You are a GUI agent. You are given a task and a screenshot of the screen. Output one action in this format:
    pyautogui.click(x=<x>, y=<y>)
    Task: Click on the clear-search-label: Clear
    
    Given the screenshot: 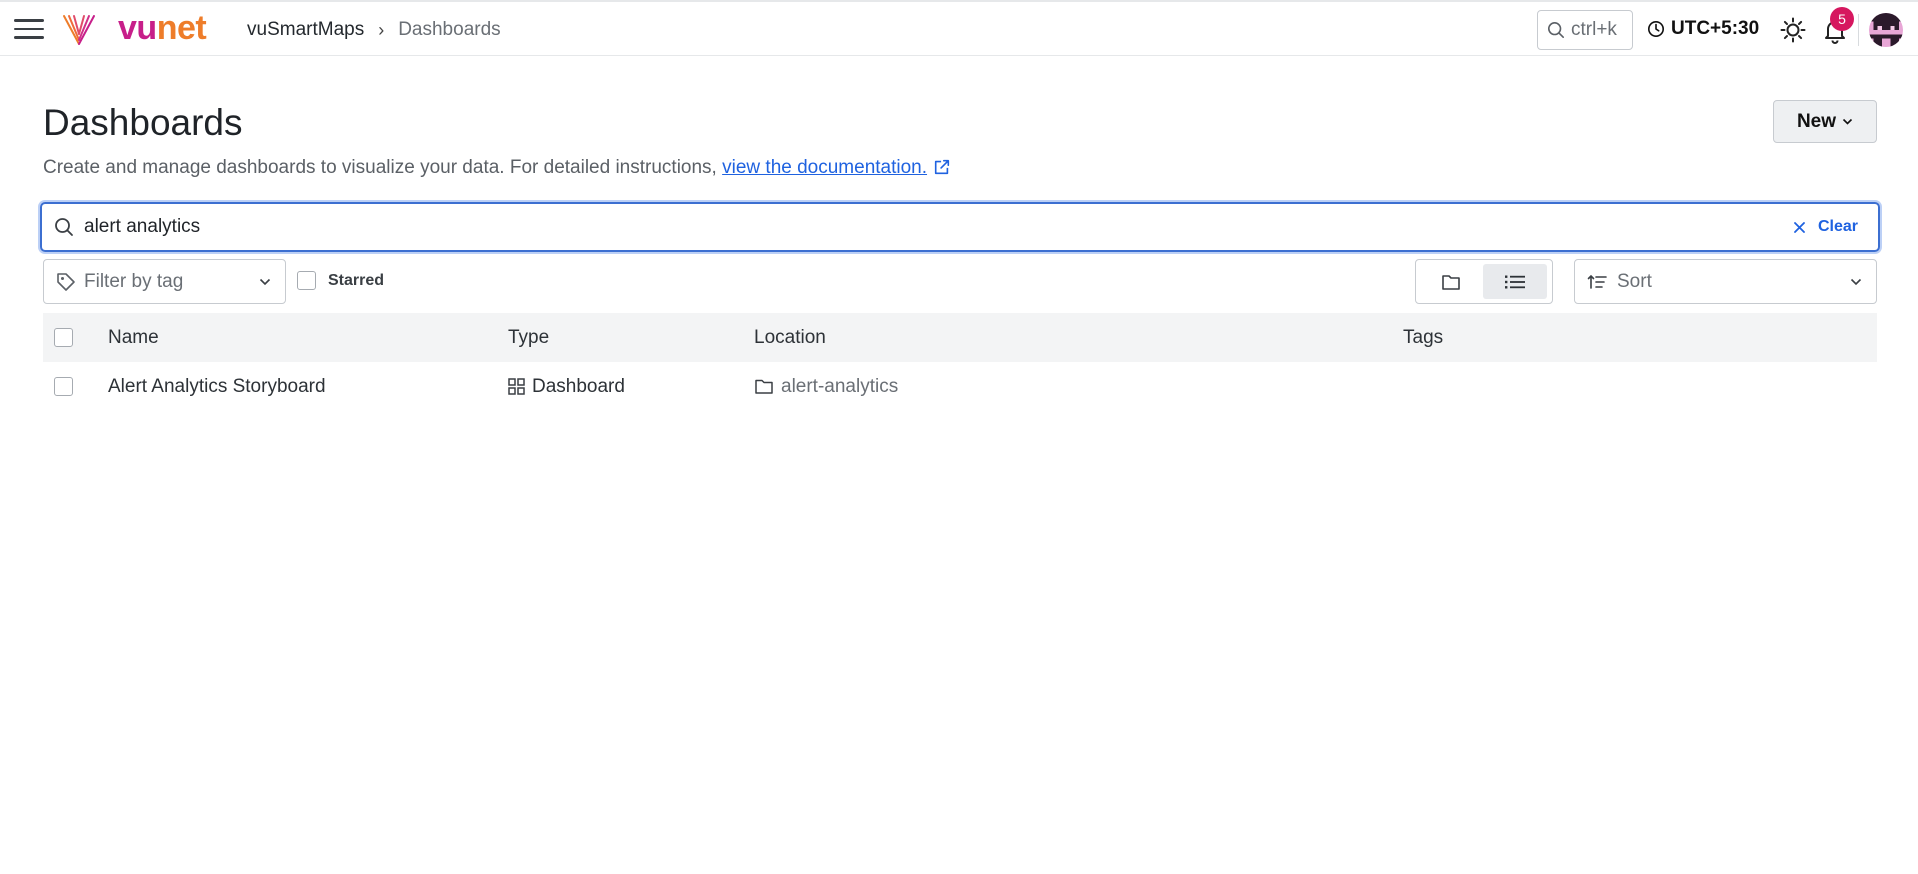 What is the action you would take?
    pyautogui.click(x=1837, y=226)
    